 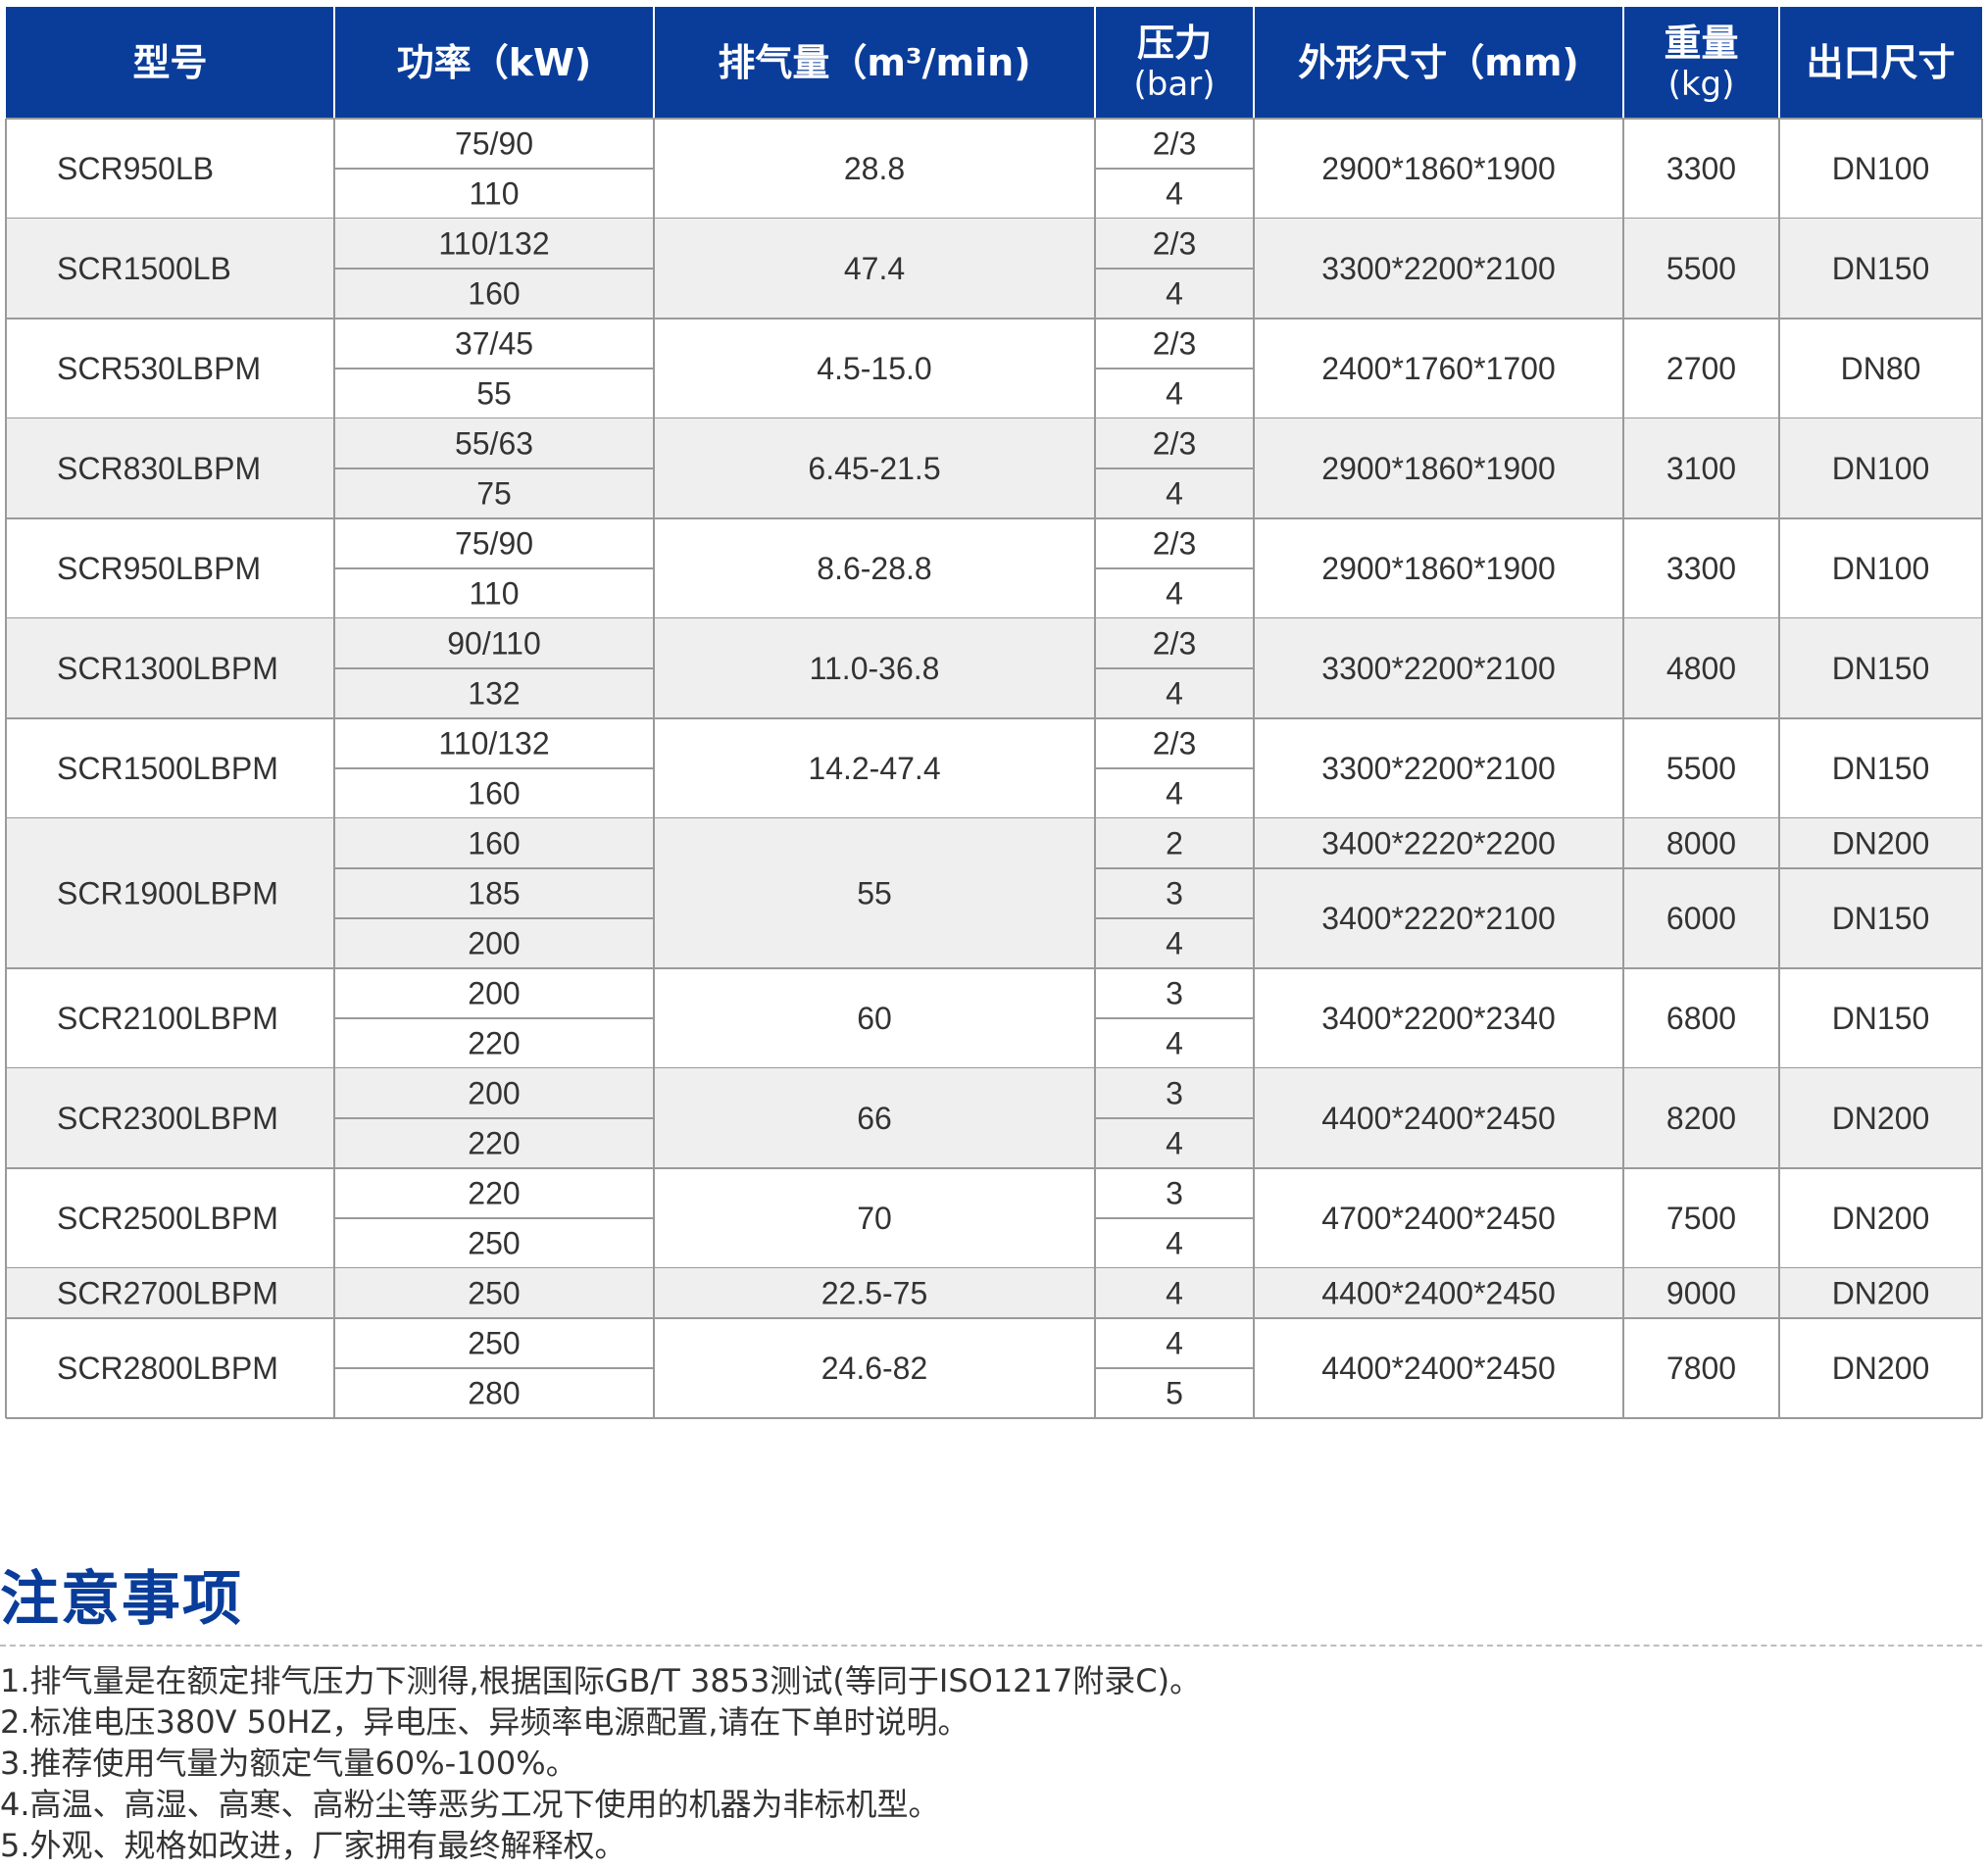 What do you see at coordinates (1701, 1368) in the screenshot?
I see `weight-cell: 7800` at bounding box center [1701, 1368].